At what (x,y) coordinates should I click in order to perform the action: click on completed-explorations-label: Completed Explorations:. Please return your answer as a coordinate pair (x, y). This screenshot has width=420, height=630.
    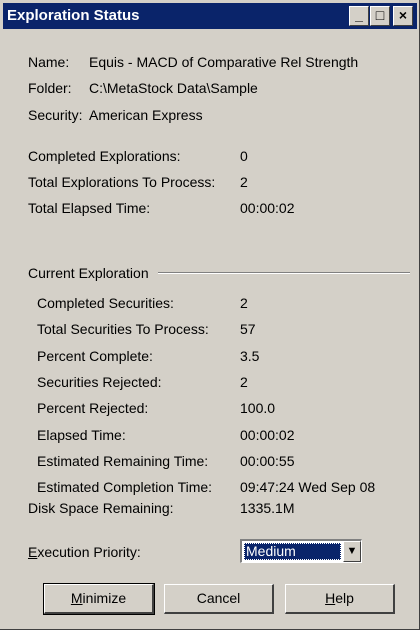
    Looking at the image, I should click on (104, 156).